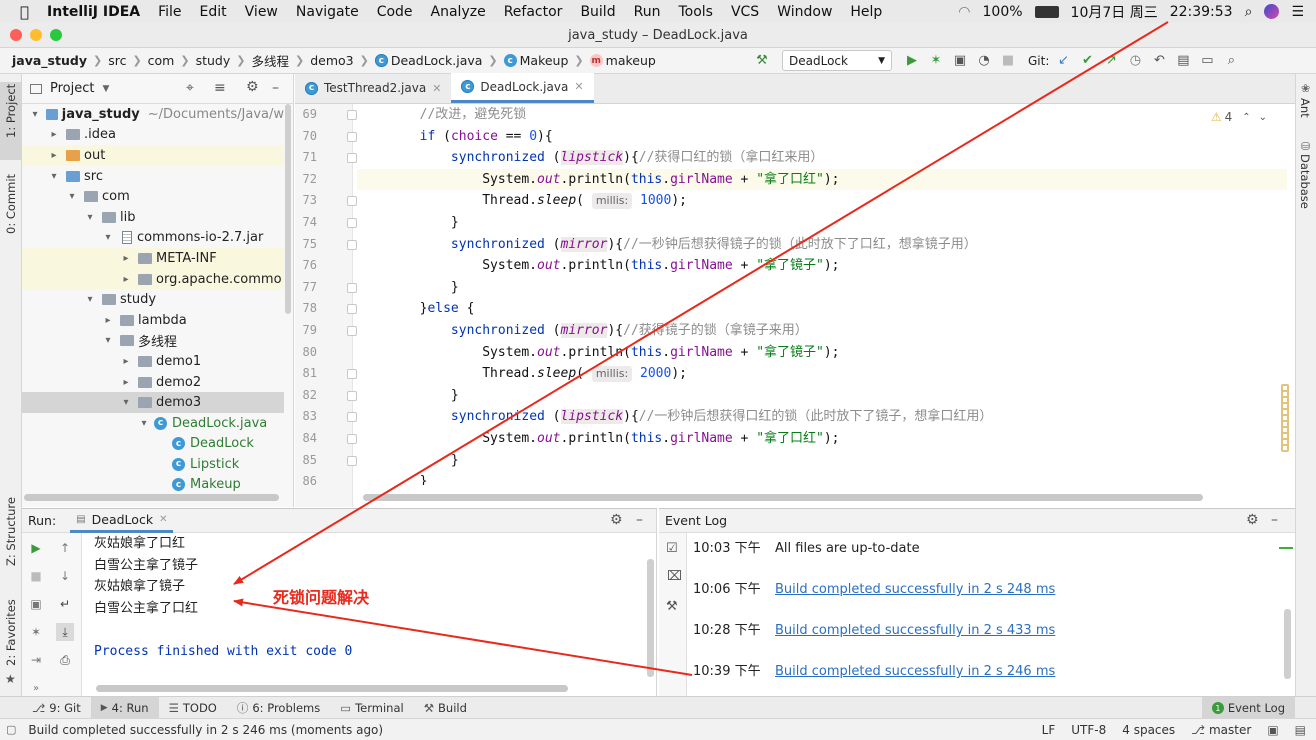 This screenshot has width=1316, height=740. What do you see at coordinates (622, 60) in the screenshot?
I see `breadcrumb-method: m makeup` at bounding box center [622, 60].